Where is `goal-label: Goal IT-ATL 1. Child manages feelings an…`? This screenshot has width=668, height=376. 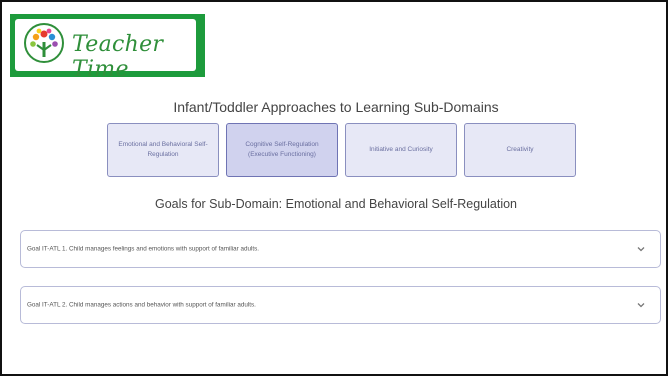
goal-label: Goal IT-ATL 1. Child manages feelings an… is located at coordinates (143, 249).